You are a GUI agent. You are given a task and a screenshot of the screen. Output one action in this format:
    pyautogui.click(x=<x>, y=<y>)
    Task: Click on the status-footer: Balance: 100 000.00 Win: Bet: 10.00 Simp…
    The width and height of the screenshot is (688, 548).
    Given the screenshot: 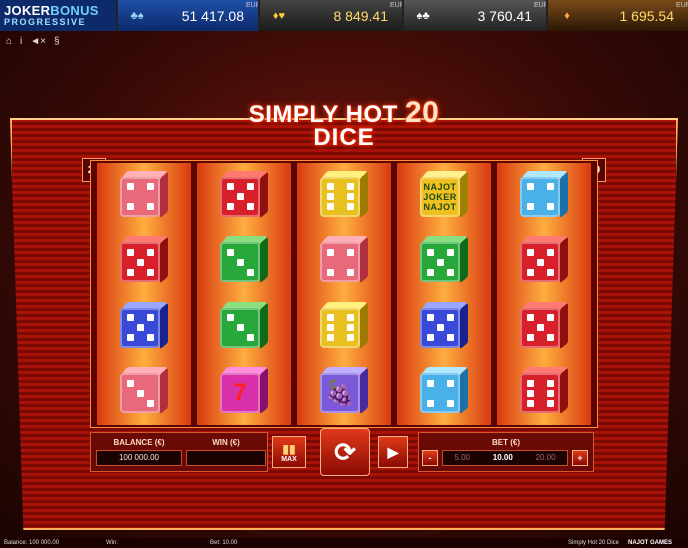 What is the action you would take?
    pyautogui.click(x=344, y=543)
    